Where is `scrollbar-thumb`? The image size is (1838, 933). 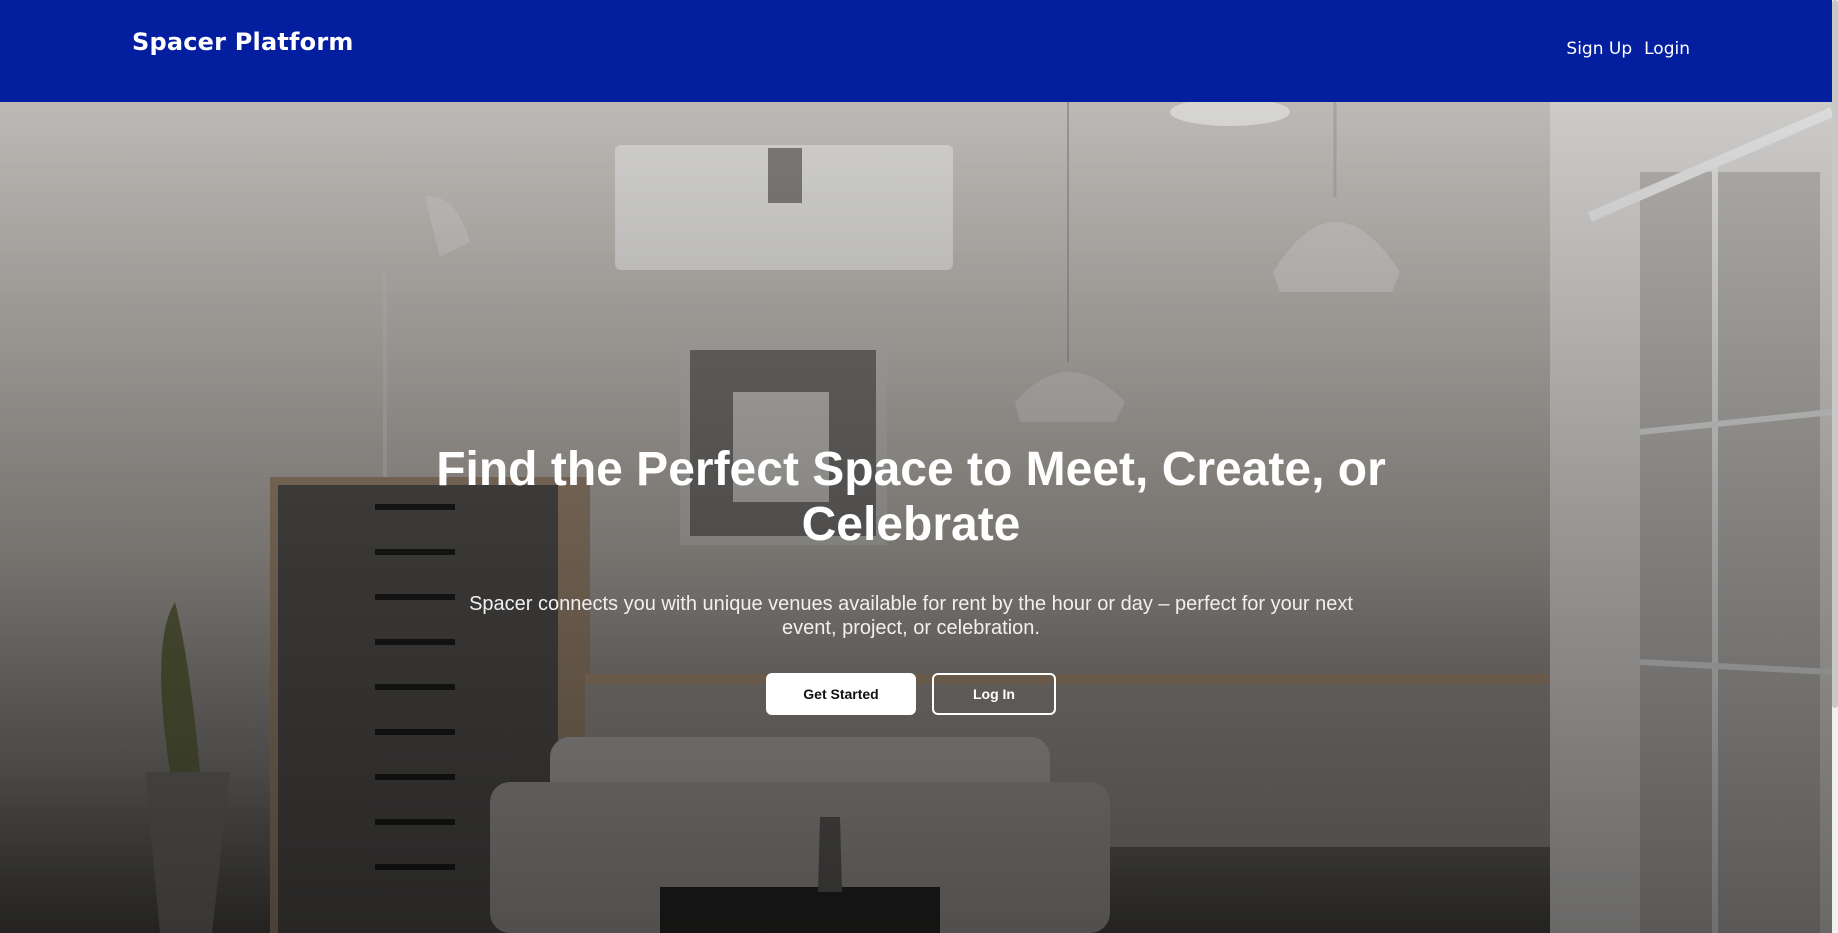
scrollbar-thumb is located at coordinates (1835, 354).